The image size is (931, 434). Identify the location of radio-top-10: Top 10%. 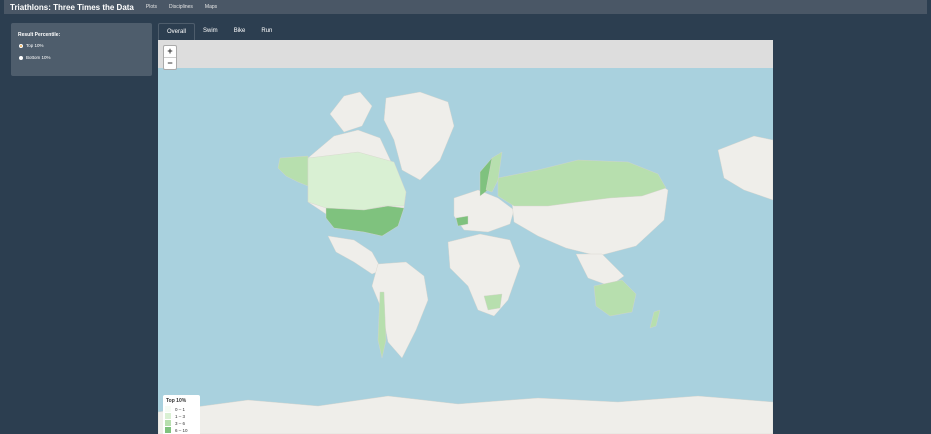
(31, 45).